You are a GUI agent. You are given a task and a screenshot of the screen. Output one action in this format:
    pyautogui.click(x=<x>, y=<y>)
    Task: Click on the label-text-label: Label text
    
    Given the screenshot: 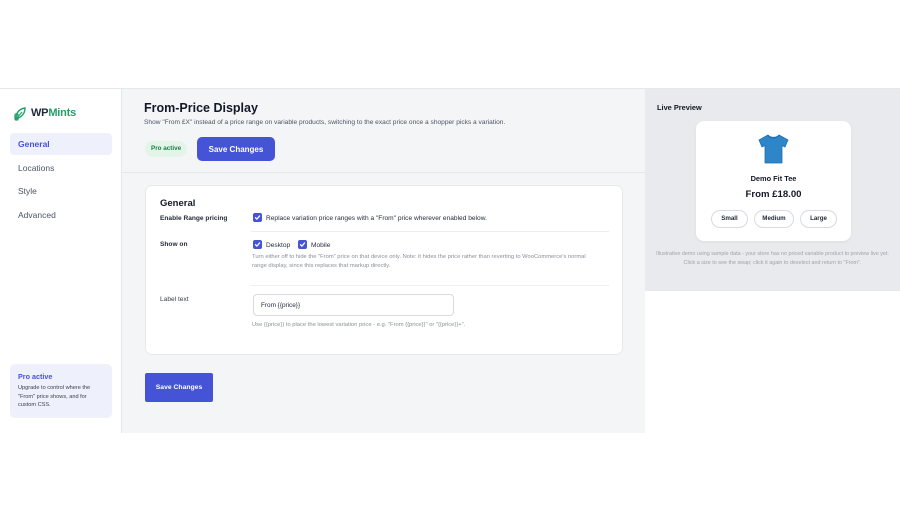 What is the action you would take?
    pyautogui.click(x=174, y=299)
    